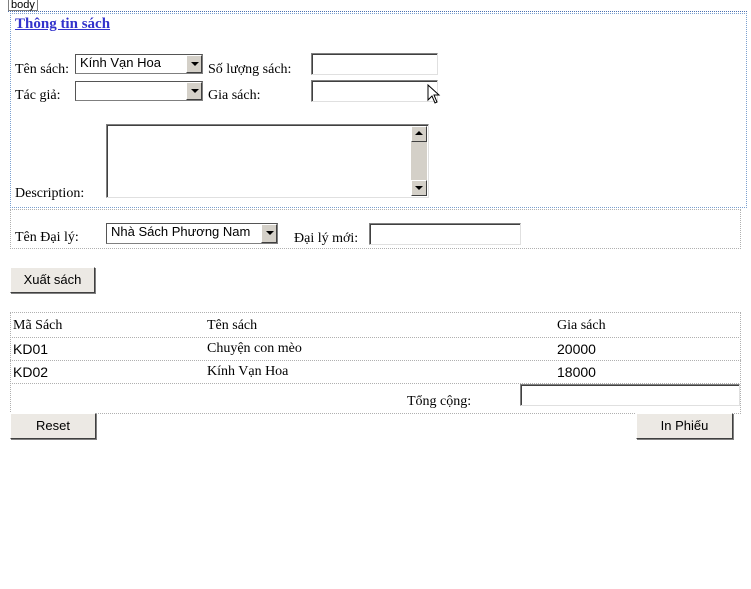  I want to click on body-outline, so click(377, 11).